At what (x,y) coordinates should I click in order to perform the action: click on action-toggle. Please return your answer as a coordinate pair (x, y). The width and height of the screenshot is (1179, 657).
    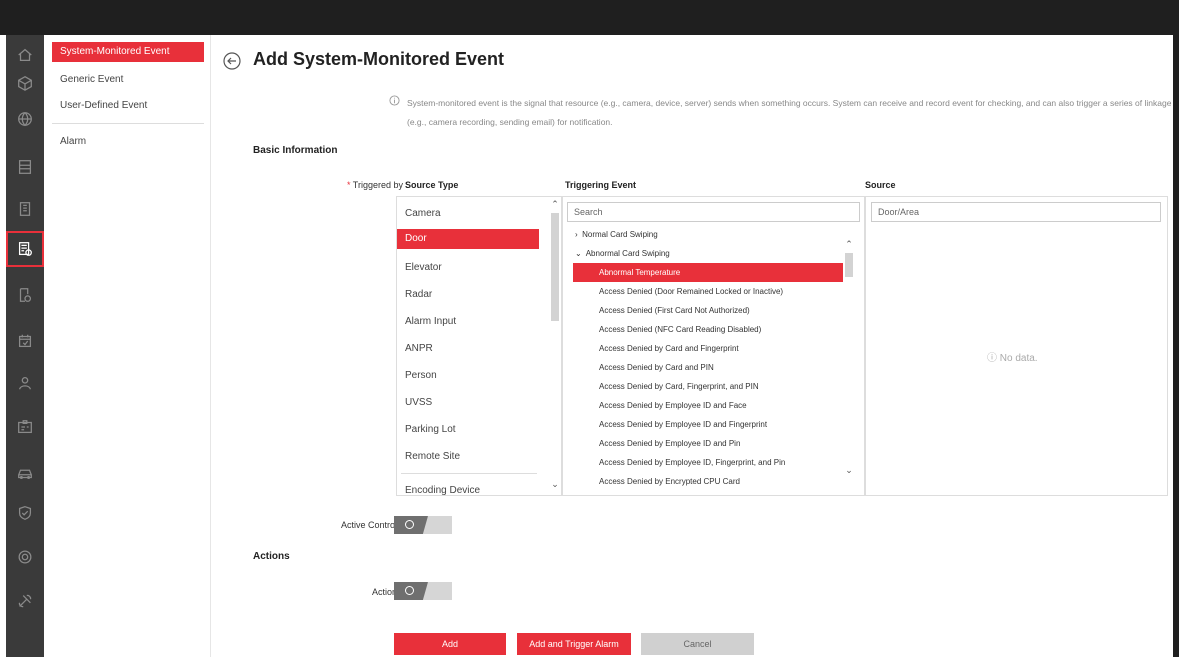
    Looking at the image, I should click on (423, 591).